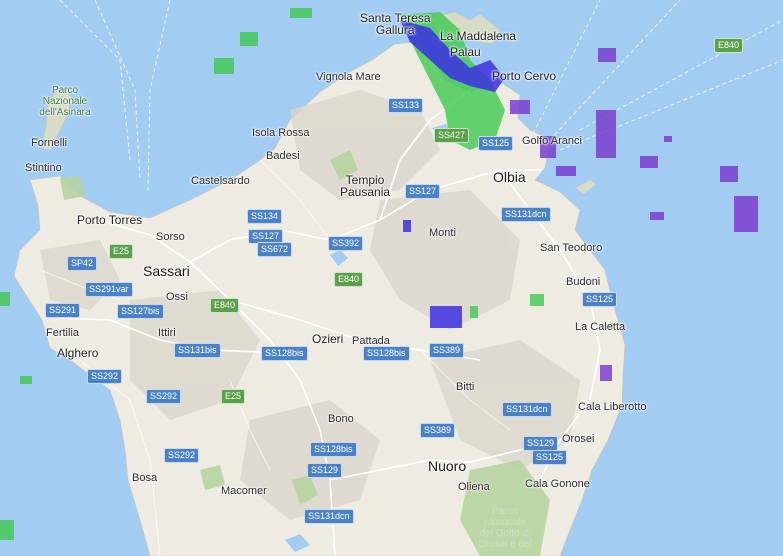 This screenshot has width=783, height=556. What do you see at coordinates (275, 249) in the screenshot?
I see `road-shield: SS672` at bounding box center [275, 249].